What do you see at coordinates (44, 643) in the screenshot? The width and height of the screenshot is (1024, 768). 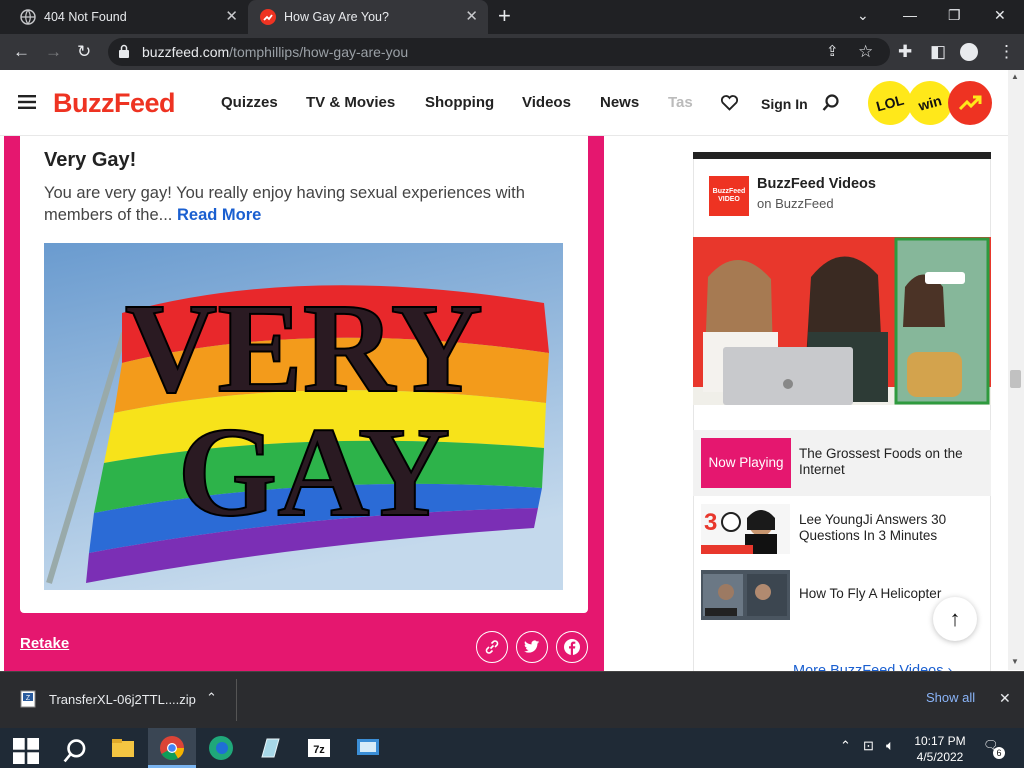 I see `retake-link: Retake` at bounding box center [44, 643].